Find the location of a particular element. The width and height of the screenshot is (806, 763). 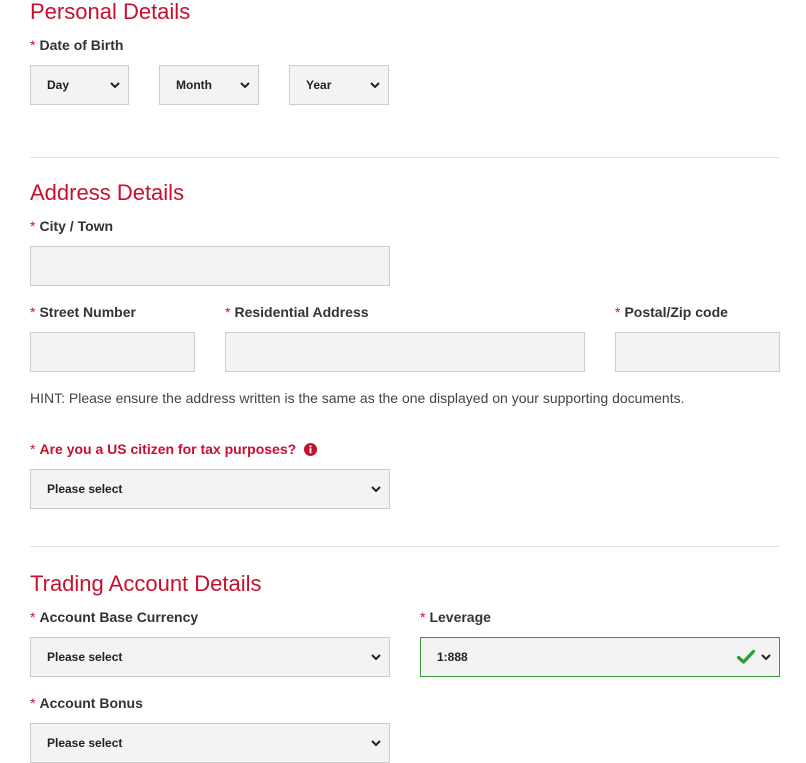

dob-label-text: Date of Birth is located at coordinates (81, 45).